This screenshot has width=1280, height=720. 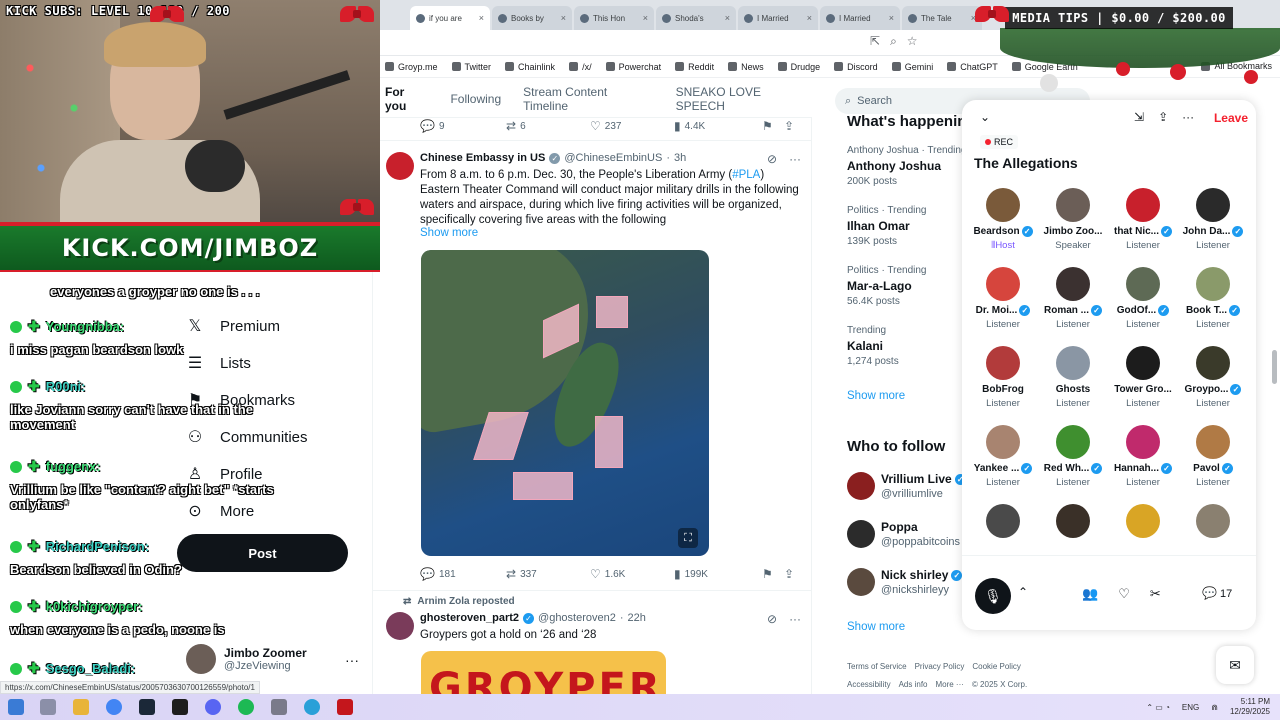 I want to click on tweet-map-image: ⛶, so click(x=565, y=403).